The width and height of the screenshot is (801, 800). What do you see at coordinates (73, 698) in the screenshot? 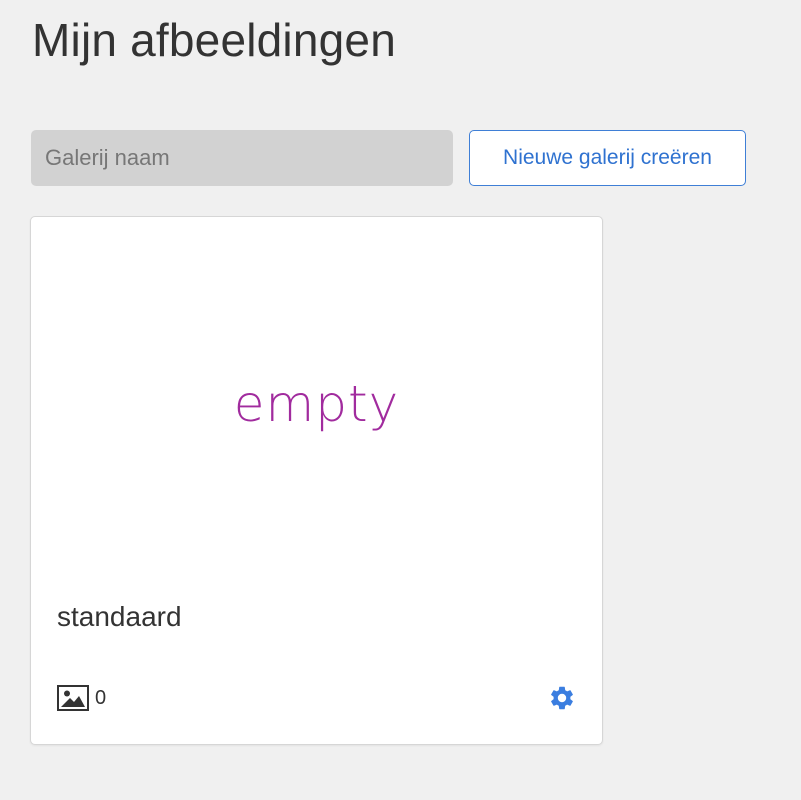
I see `image-icon` at bounding box center [73, 698].